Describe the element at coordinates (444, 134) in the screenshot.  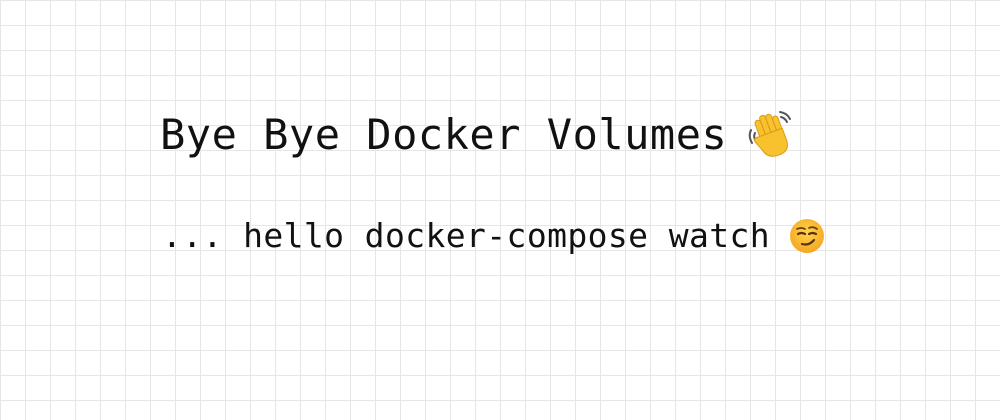
I see `page-title: Bye Bye Docker Volumes` at that location.